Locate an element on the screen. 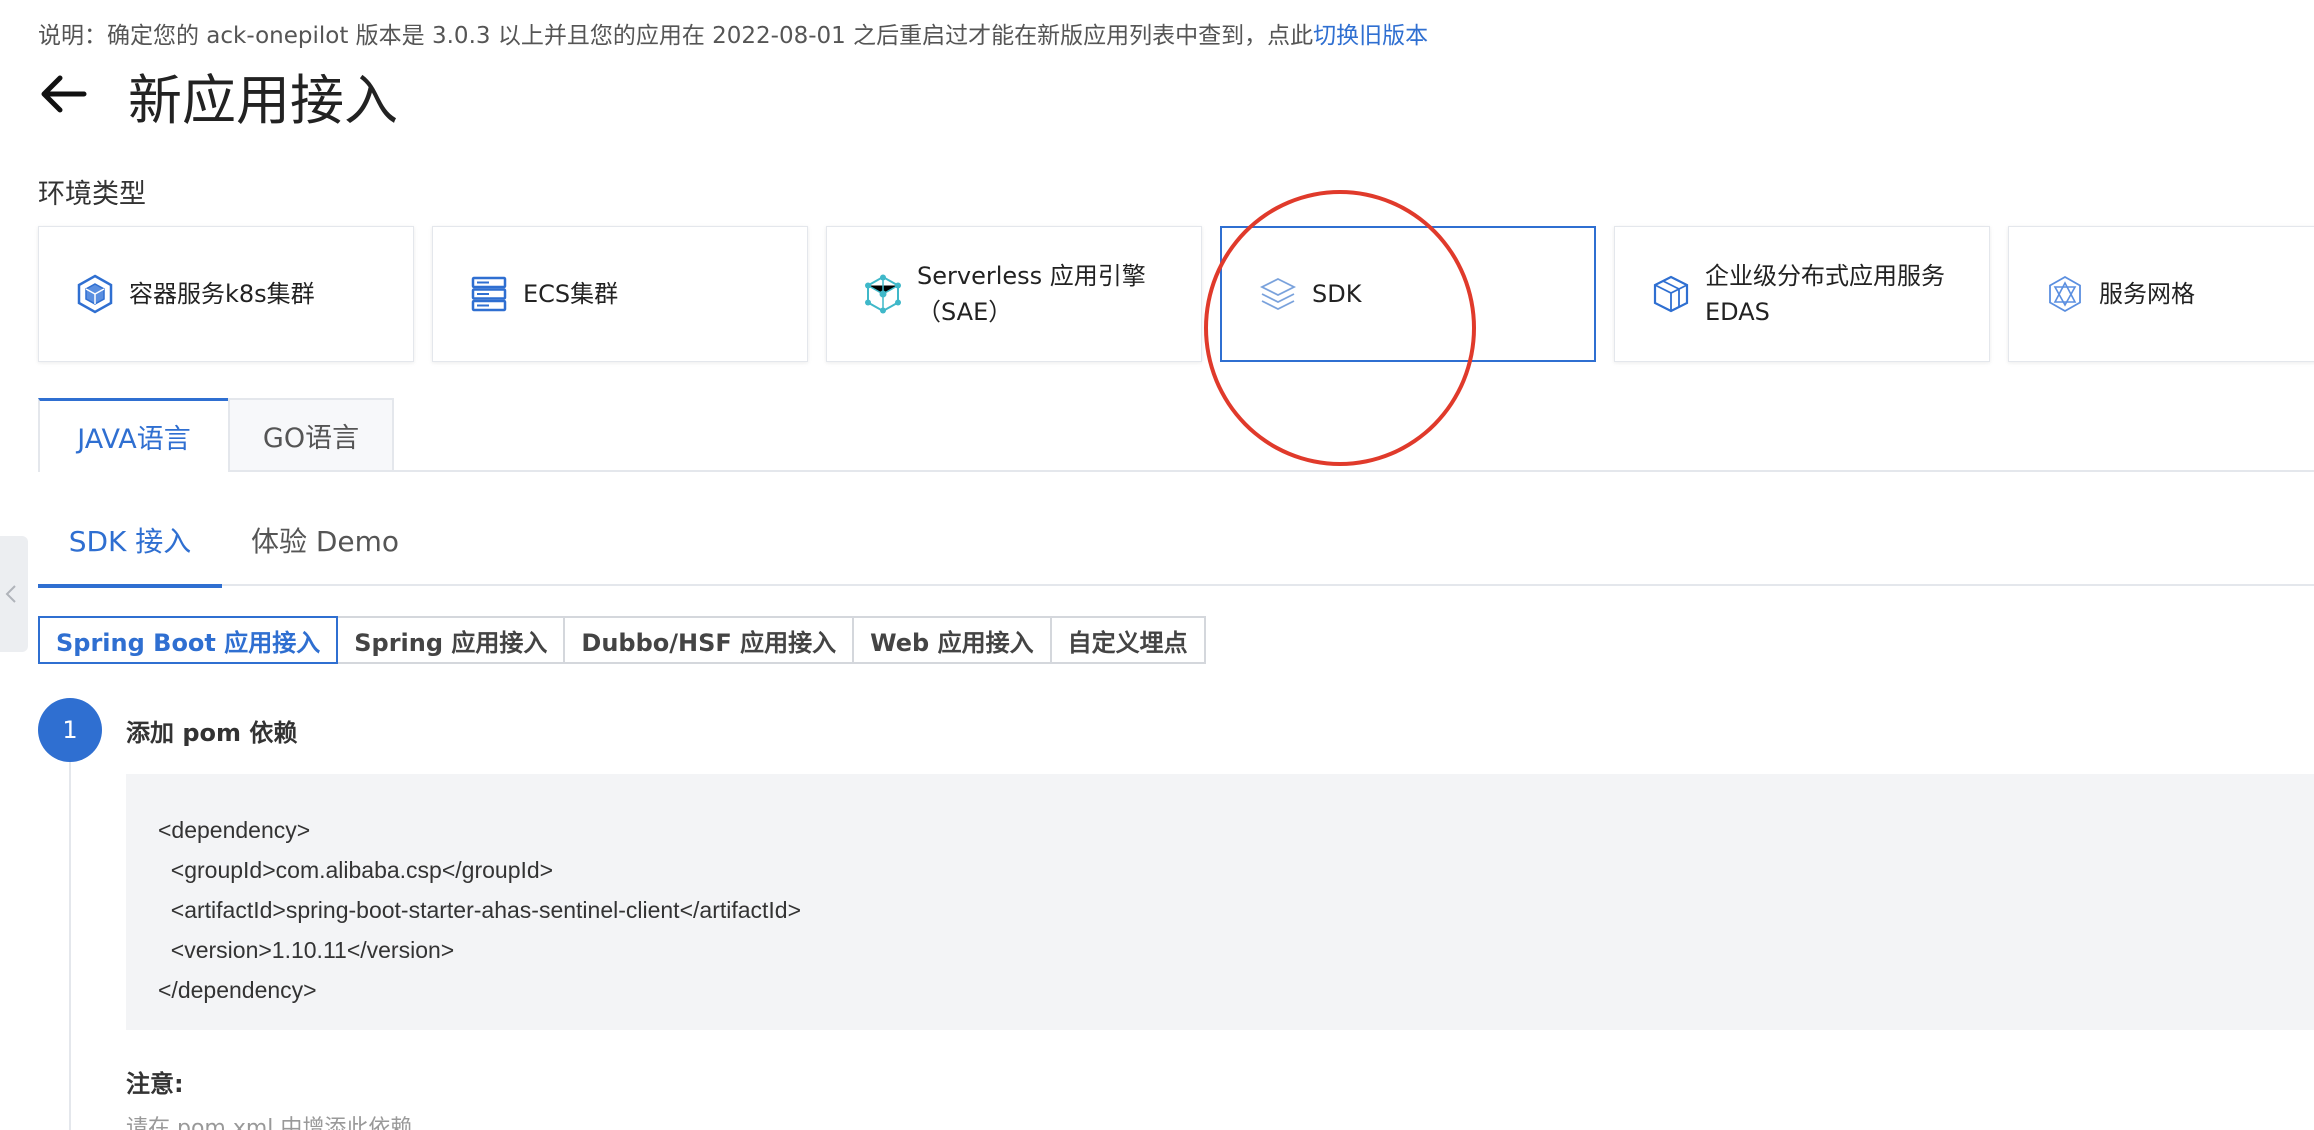 The height and width of the screenshot is (1130, 2314). env-card-label: ECS集群 is located at coordinates (571, 294).